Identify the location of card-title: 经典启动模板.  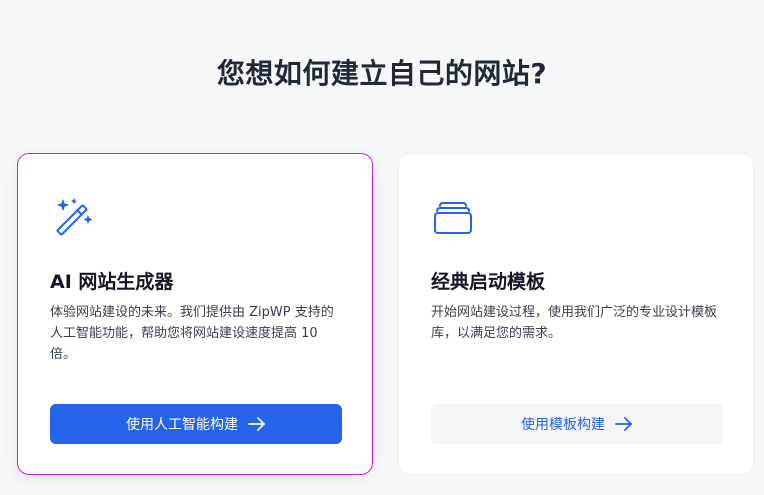
(488, 282).